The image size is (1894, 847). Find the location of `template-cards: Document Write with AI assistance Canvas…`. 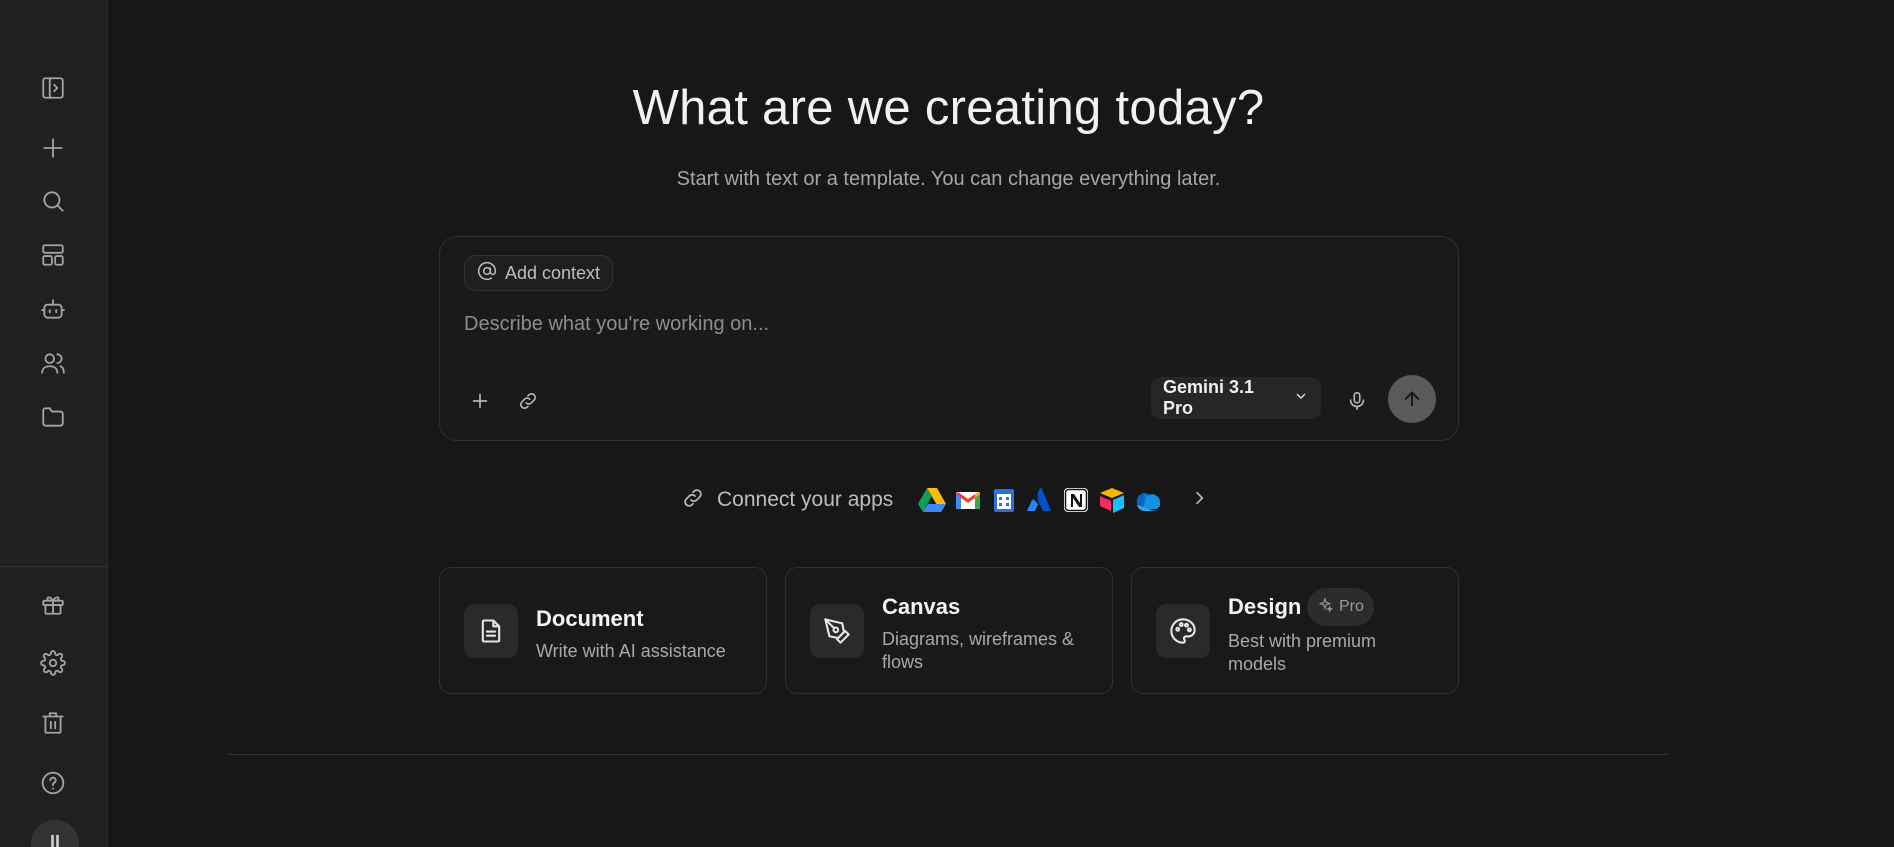

template-cards: Document Write with AI assistance Canvas… is located at coordinates (949, 630).